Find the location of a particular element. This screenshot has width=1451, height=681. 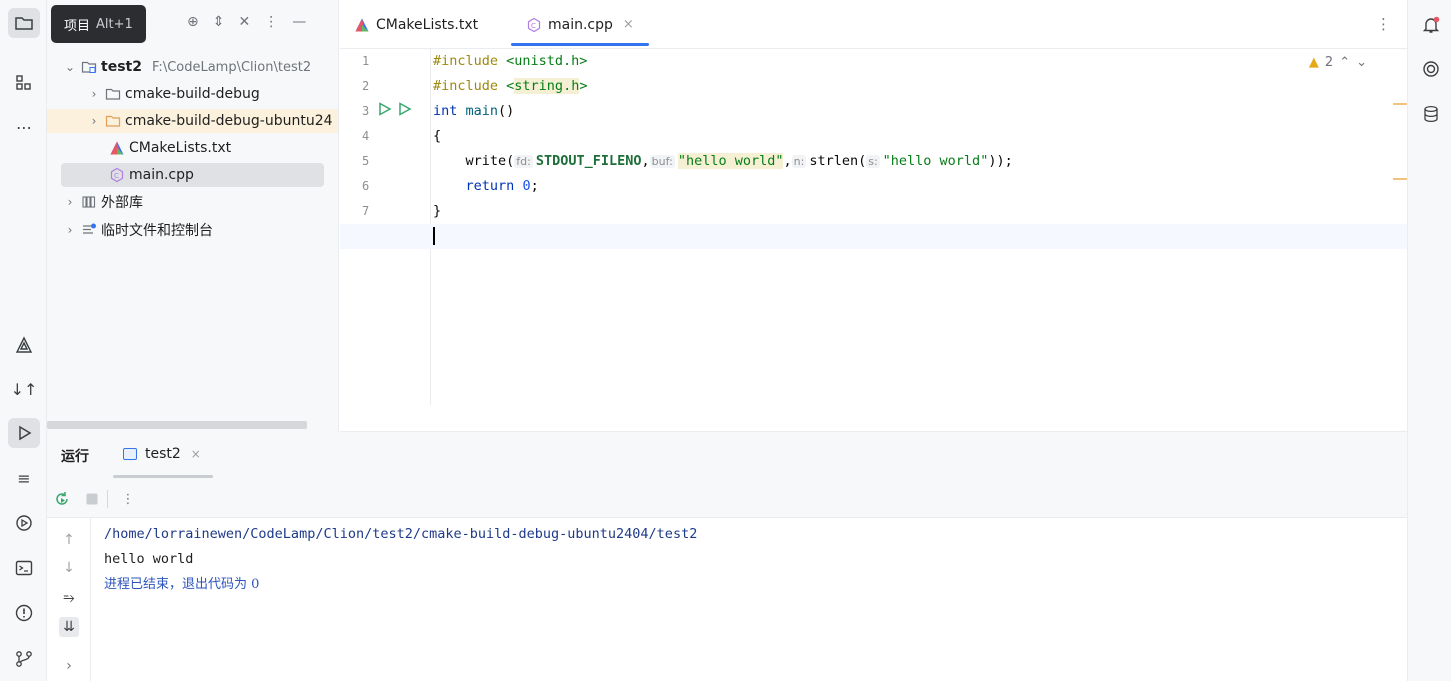

collapse-icon: ✕ is located at coordinates (244, 22).